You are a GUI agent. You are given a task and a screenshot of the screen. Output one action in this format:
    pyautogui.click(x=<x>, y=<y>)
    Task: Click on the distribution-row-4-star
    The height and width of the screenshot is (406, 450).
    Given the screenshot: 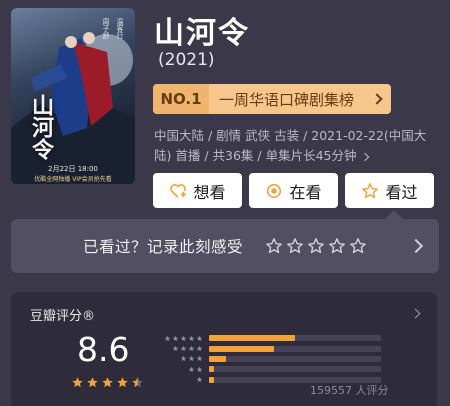 What is the action you would take?
    pyautogui.click(x=266, y=348)
    